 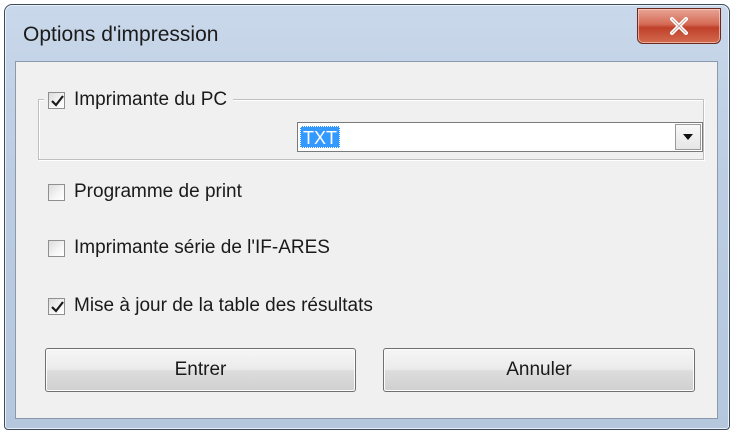 What do you see at coordinates (151, 99) in the screenshot?
I see `pc-printer-label: Imprimante du PC` at bounding box center [151, 99].